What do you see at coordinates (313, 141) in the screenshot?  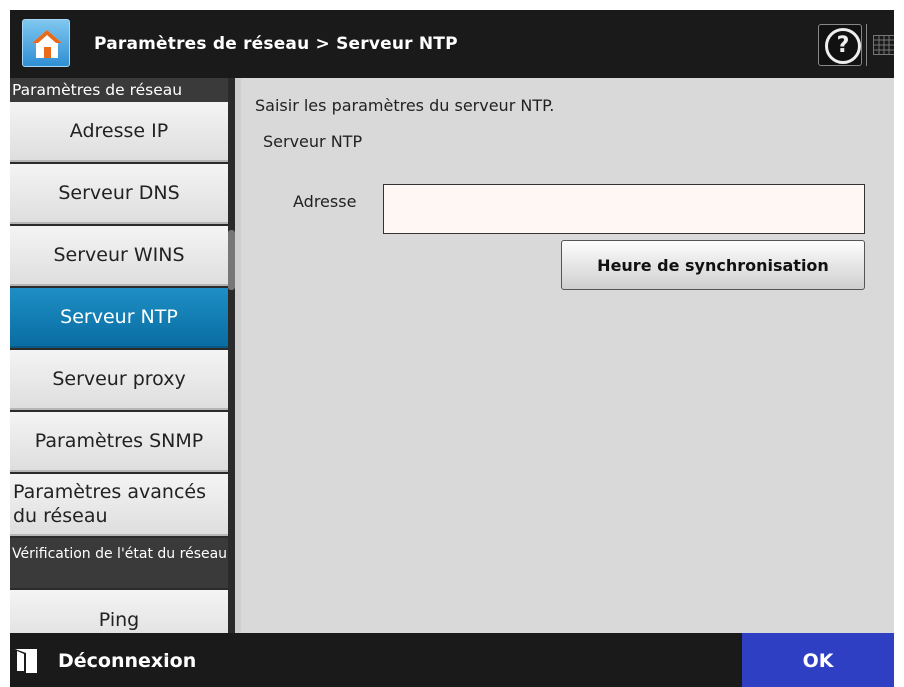 I see `ntp-server-section-label: Serveur NTP` at bounding box center [313, 141].